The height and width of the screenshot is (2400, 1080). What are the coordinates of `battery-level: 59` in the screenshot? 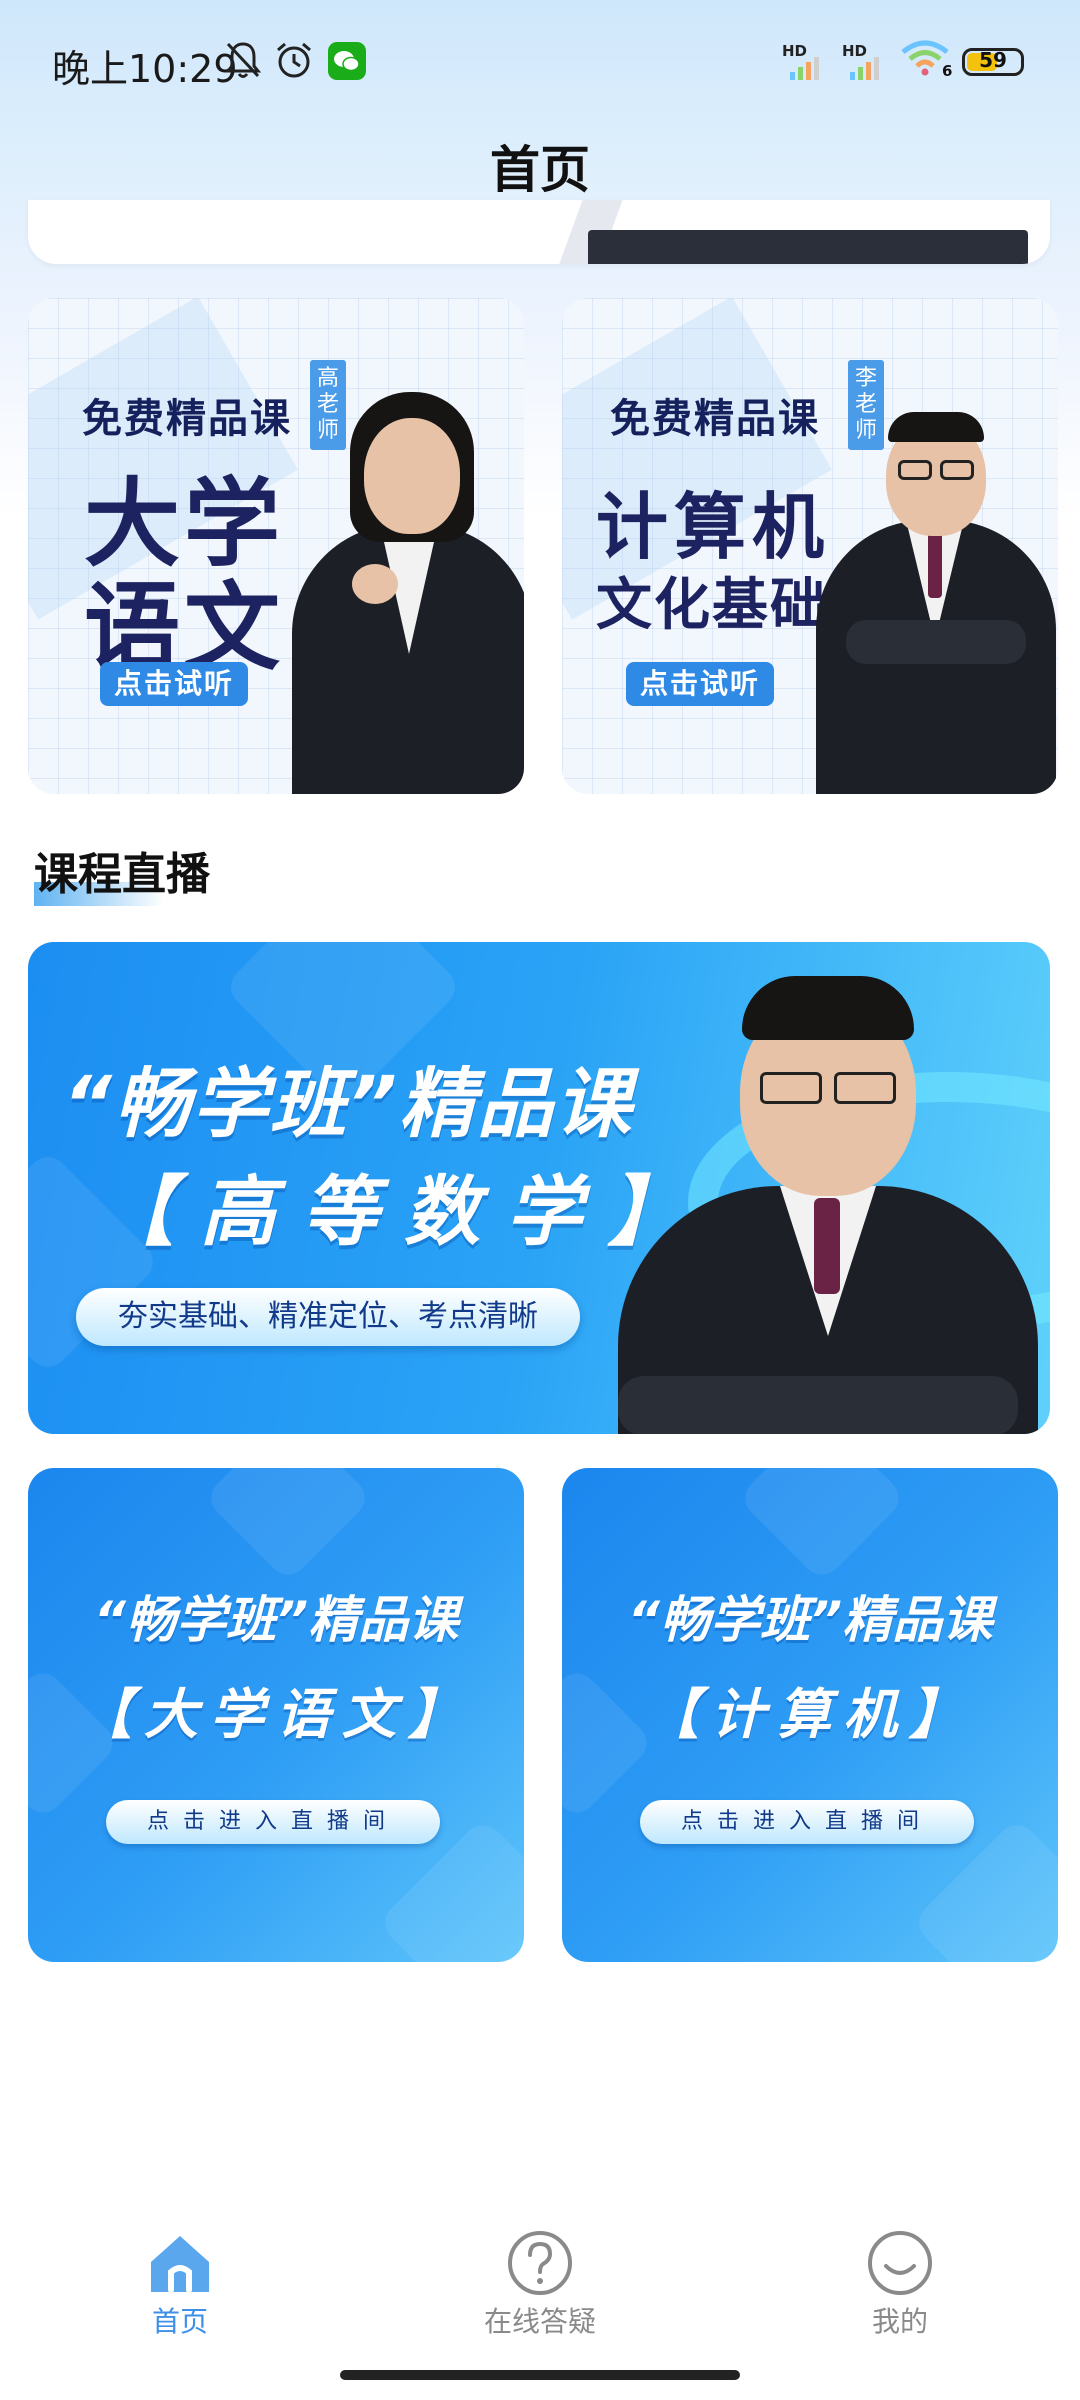 It's located at (993, 60).